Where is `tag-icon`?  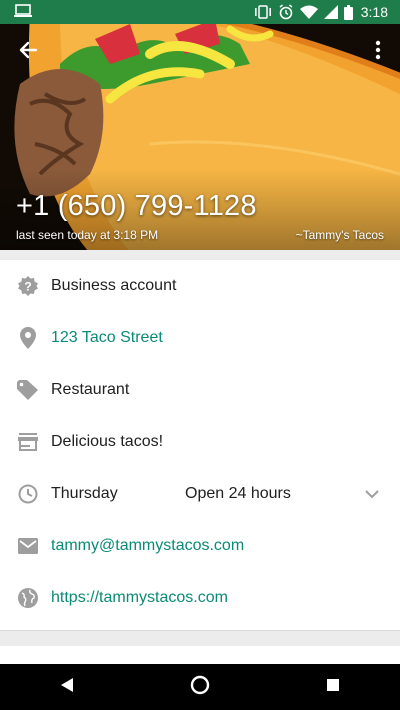
tag-icon is located at coordinates (28, 390).